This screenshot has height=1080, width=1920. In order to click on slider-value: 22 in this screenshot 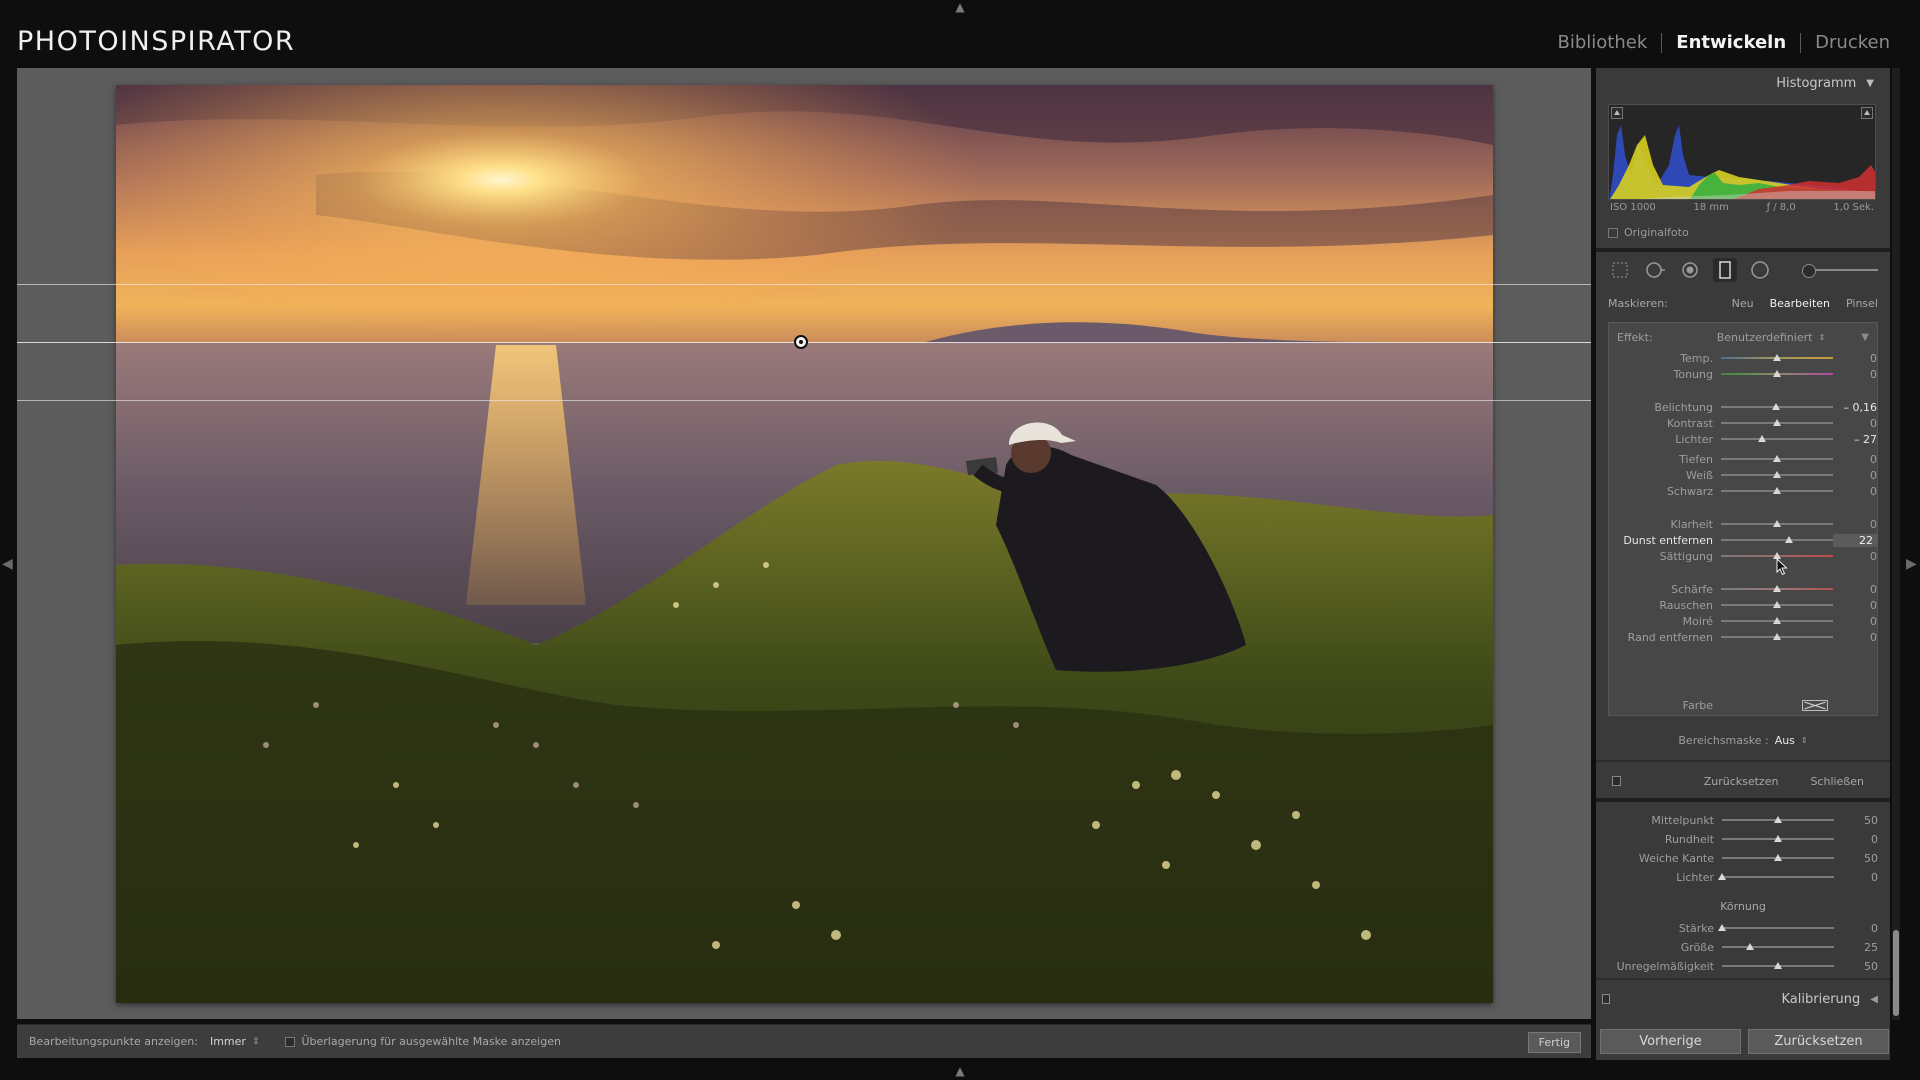, I will do `click(1855, 540)`.